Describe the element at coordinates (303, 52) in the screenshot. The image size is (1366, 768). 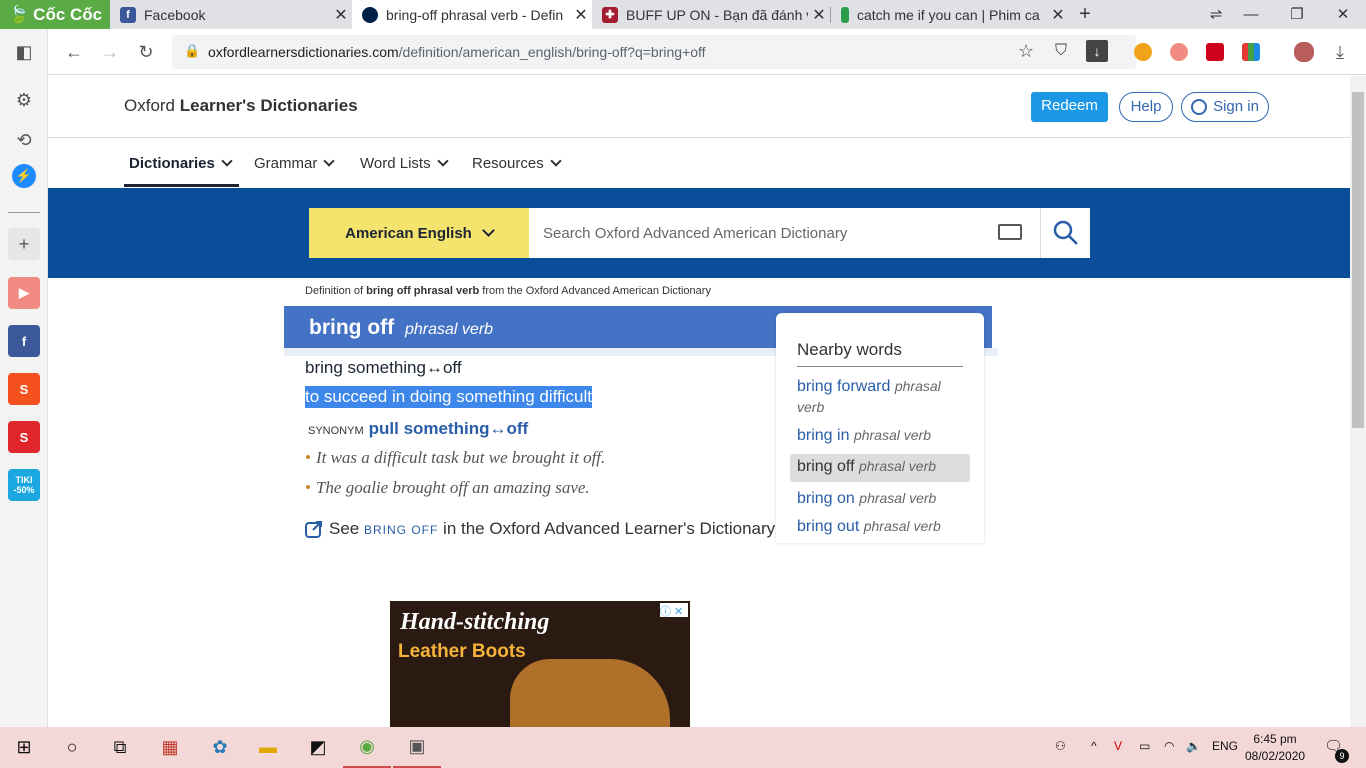
I see `url-domain: oxfordlearnersdictionaries.com` at that location.